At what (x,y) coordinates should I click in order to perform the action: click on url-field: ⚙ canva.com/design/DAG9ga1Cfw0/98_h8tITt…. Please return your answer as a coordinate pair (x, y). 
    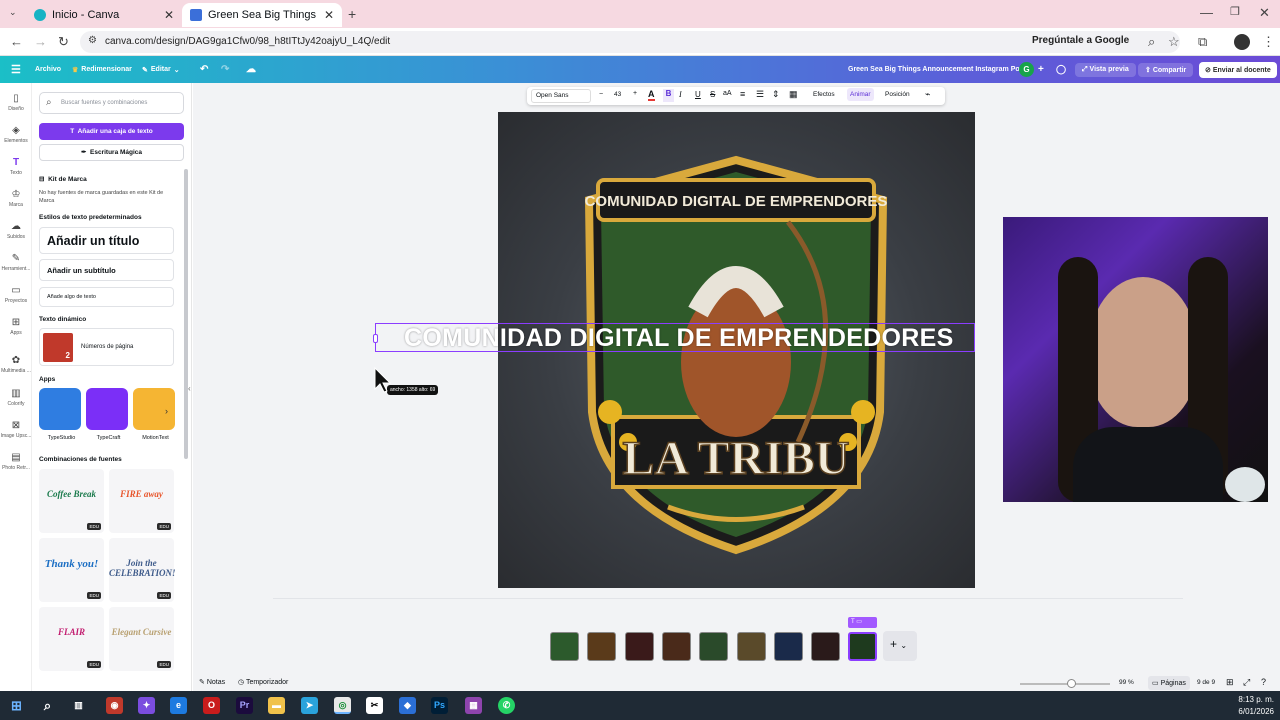
    Looking at the image, I should click on (630, 42).